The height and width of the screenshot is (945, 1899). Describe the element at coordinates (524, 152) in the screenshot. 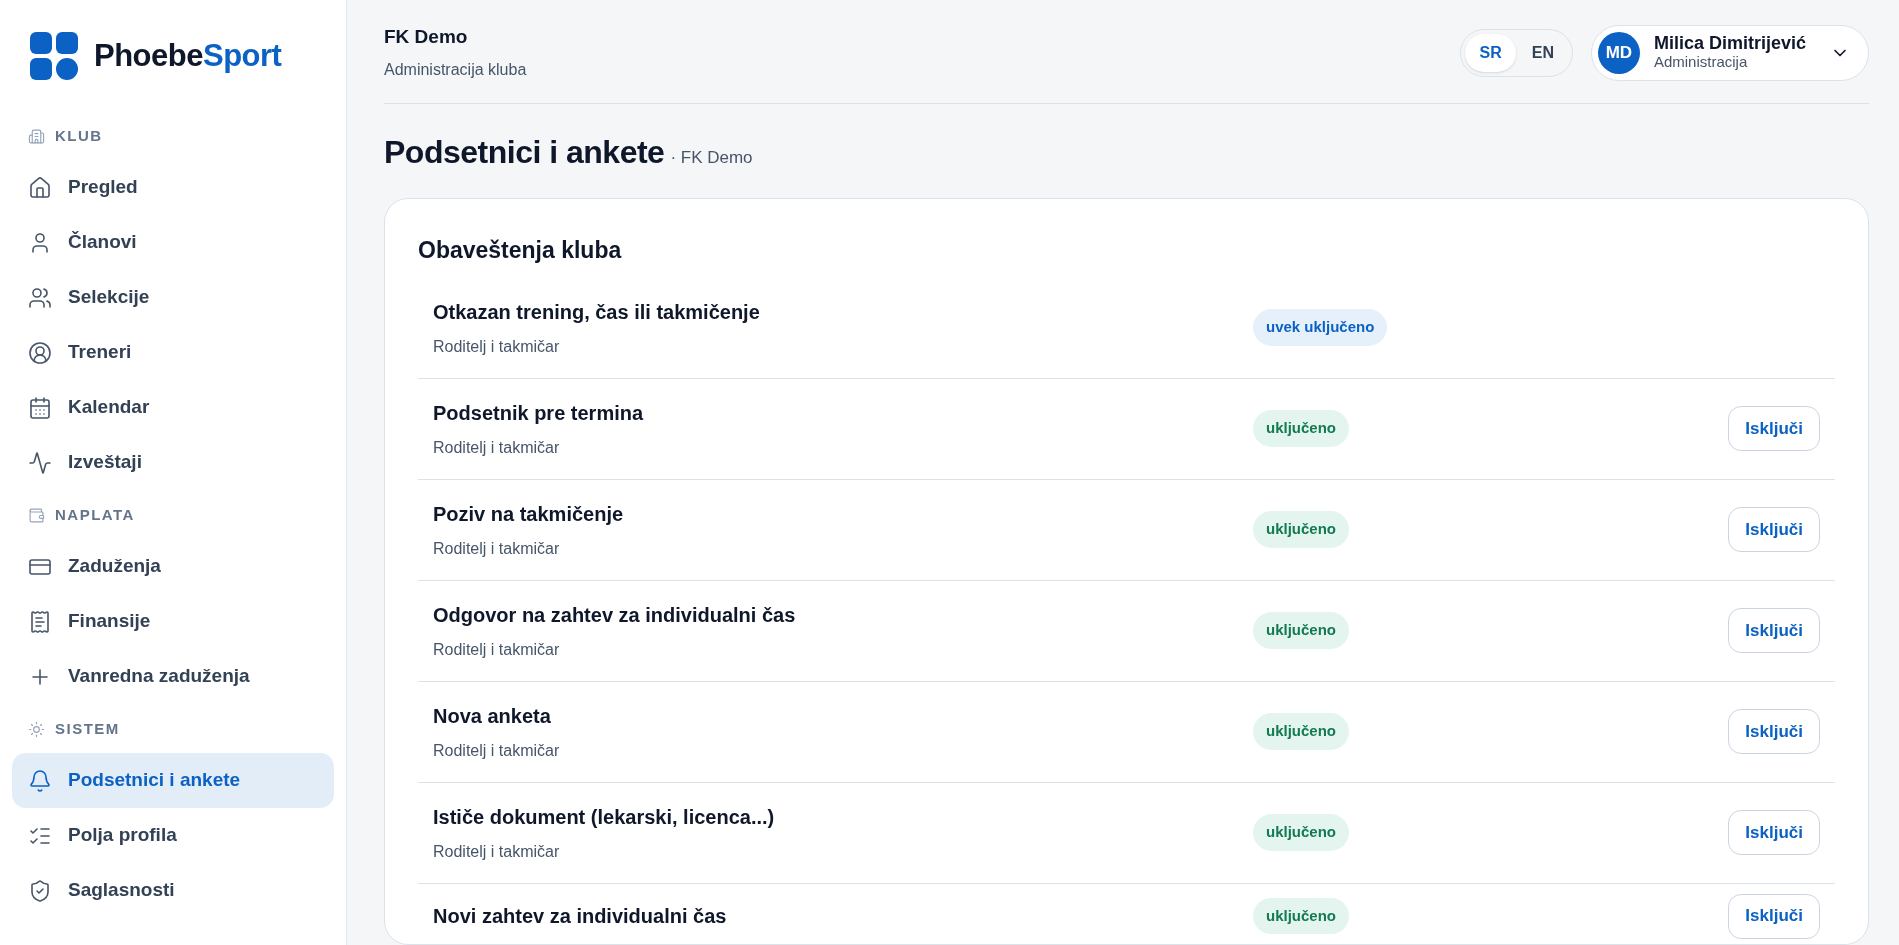

I see `page-title: Podsetnici i ankete` at that location.